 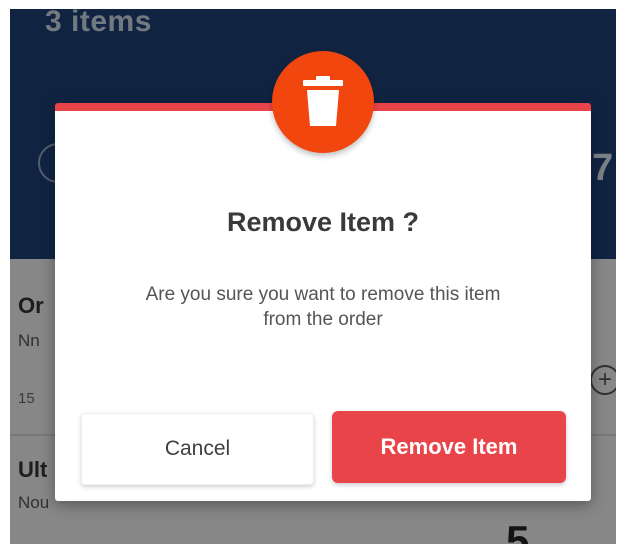 I want to click on dialog-message-line: from the order, so click(x=323, y=319).